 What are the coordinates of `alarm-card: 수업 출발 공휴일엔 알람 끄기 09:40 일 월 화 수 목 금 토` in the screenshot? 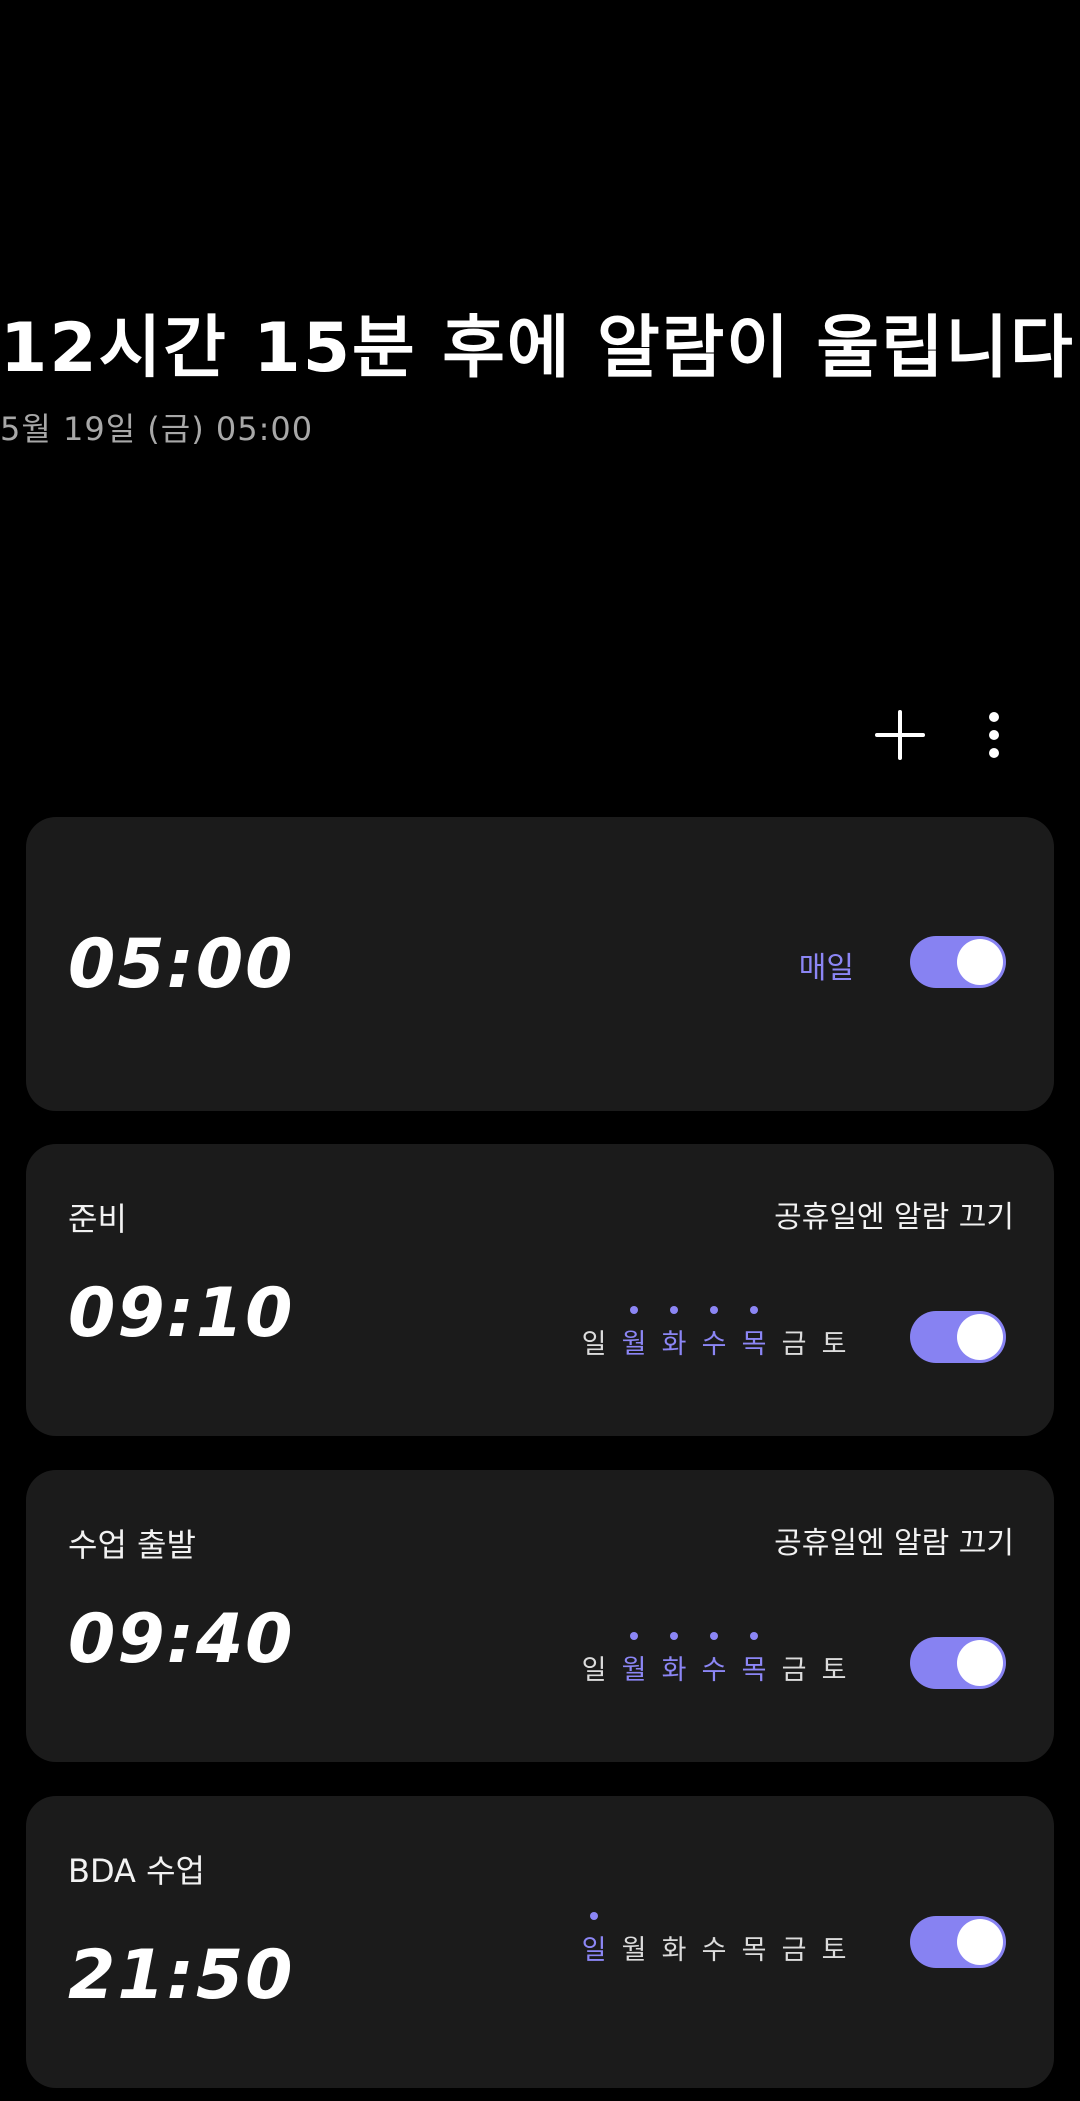 It's located at (540, 1616).